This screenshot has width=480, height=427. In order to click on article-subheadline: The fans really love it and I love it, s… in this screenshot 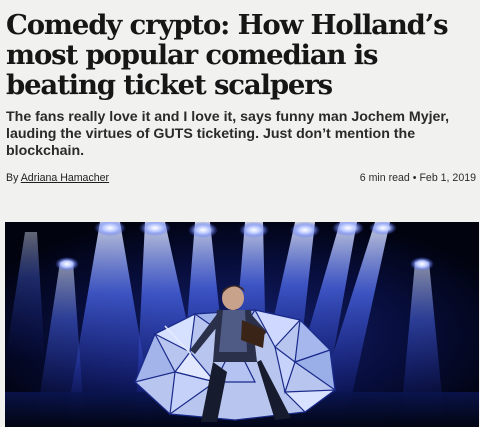, I will do `click(228, 134)`.